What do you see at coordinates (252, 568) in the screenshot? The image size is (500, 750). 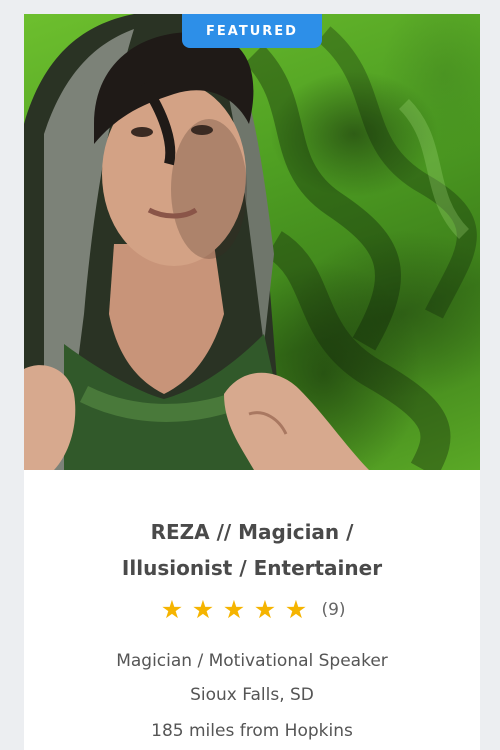 I see `title-line-2: Illusionist / Entertainer` at bounding box center [252, 568].